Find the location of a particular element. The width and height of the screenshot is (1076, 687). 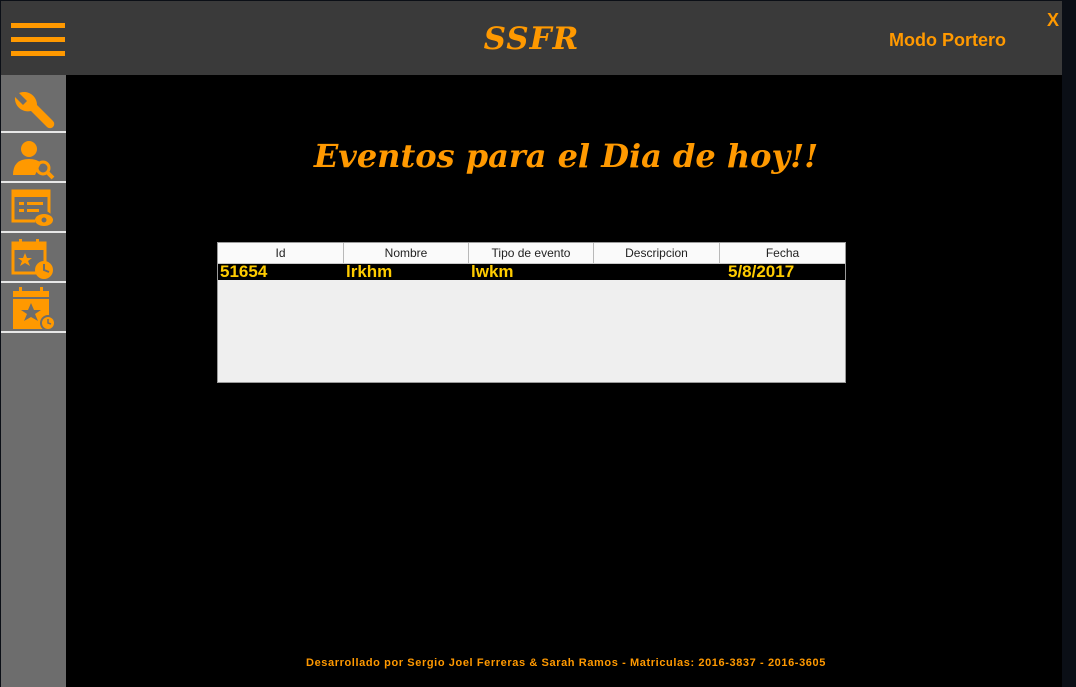

cell-fecha: 5/8/2017 is located at coordinates (761, 271).